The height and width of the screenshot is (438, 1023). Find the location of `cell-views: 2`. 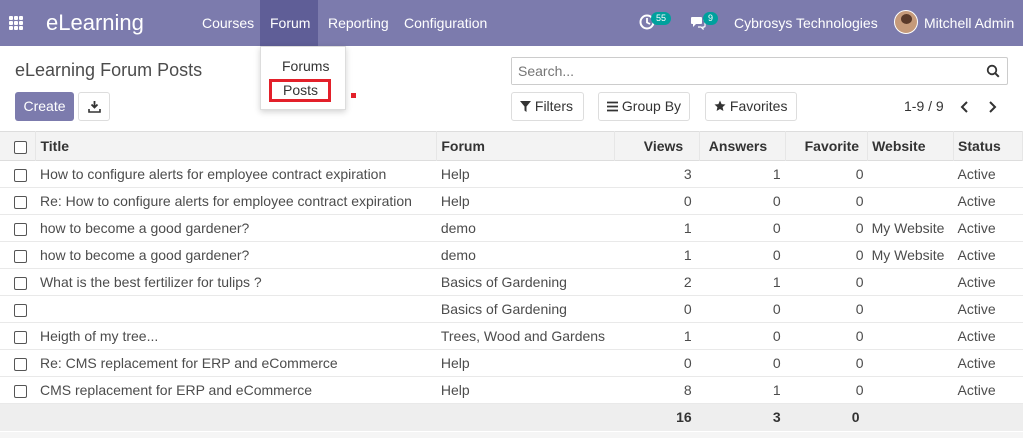

cell-views: 2 is located at coordinates (687, 282).